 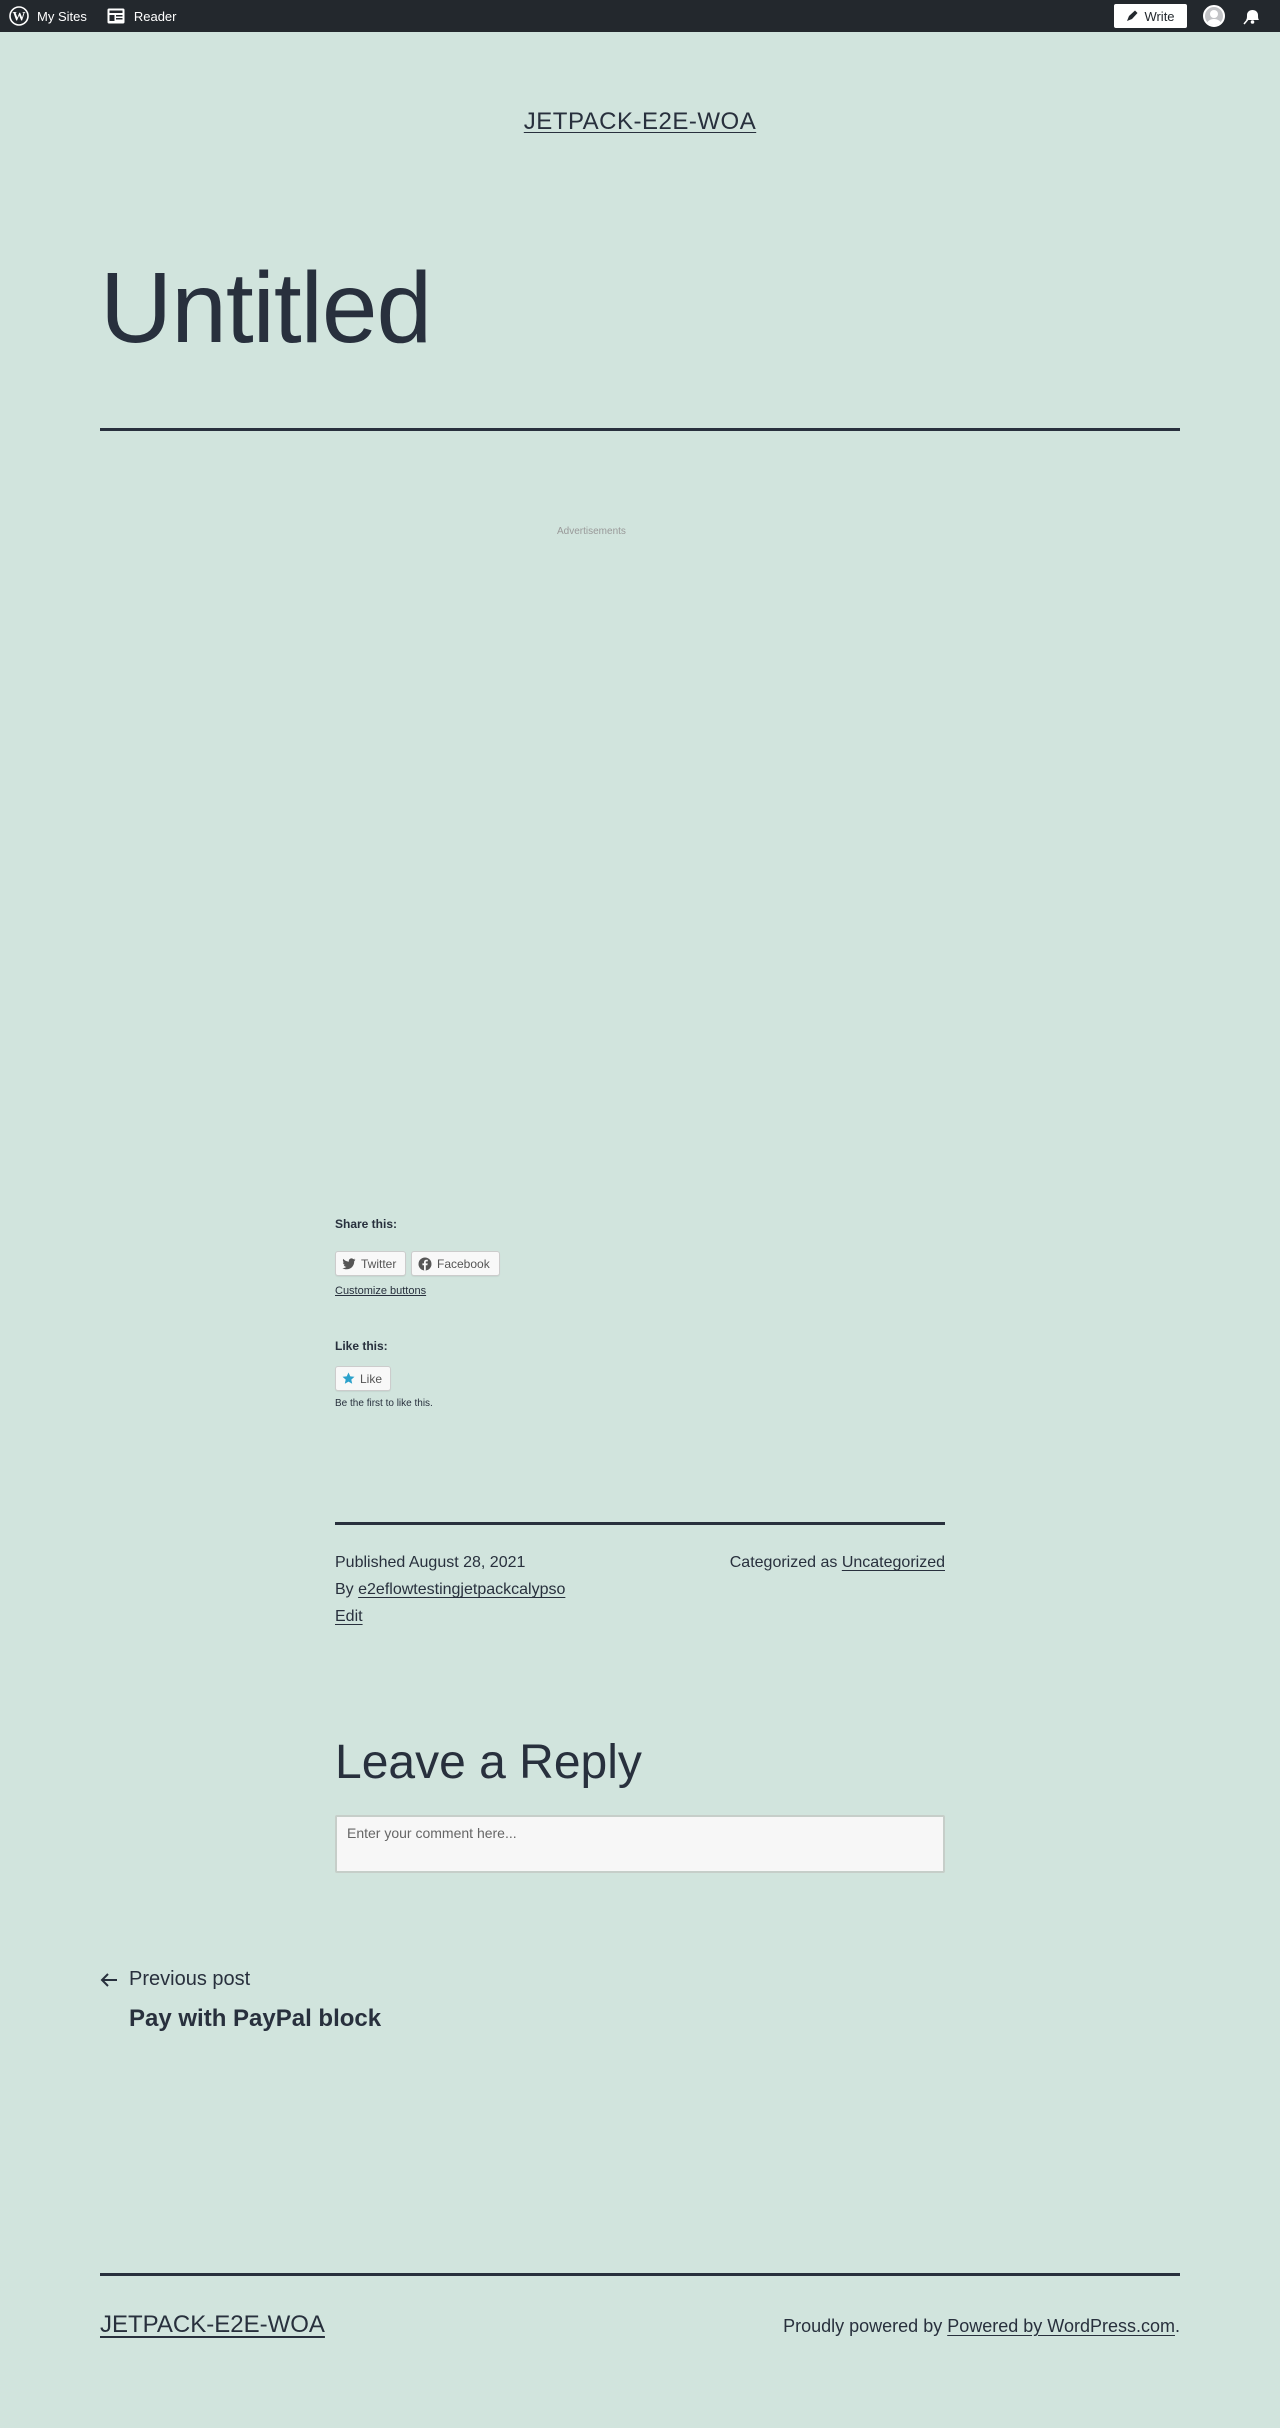 I want to click on previous-post-link: Previous post, so click(x=175, y=1979).